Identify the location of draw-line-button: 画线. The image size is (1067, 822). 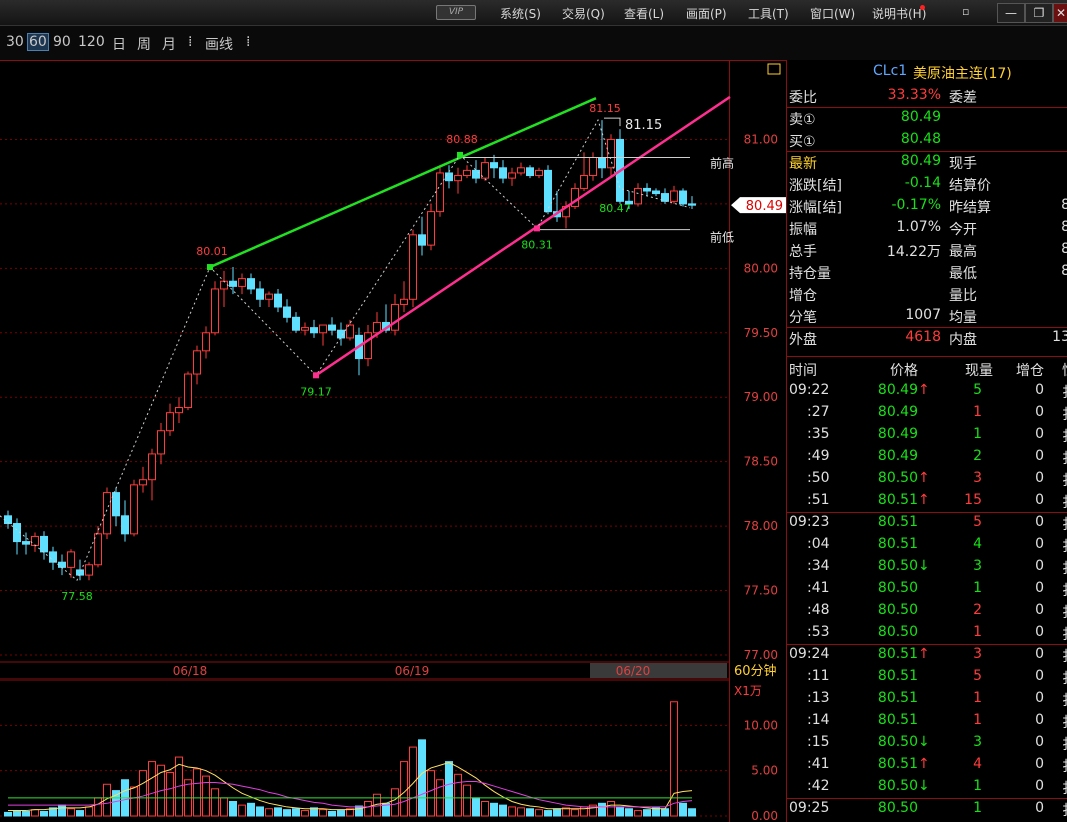
(219, 44).